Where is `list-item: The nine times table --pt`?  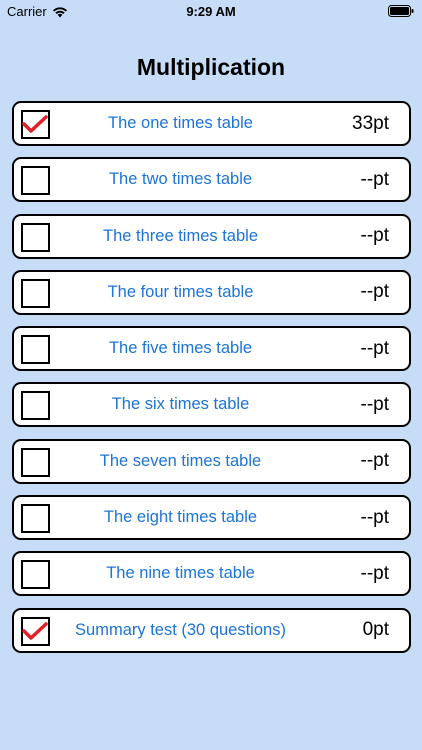
list-item: The nine times table --pt is located at coordinates (211, 574).